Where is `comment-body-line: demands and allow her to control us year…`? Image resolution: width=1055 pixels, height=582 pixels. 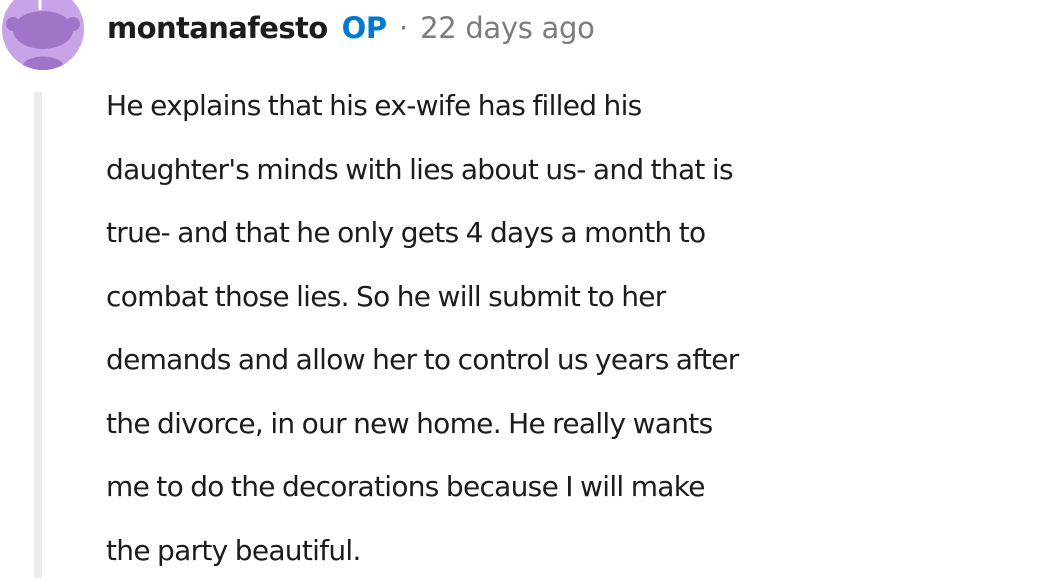
comment-body-line: demands and allow her to control us year… is located at coordinates (580, 360).